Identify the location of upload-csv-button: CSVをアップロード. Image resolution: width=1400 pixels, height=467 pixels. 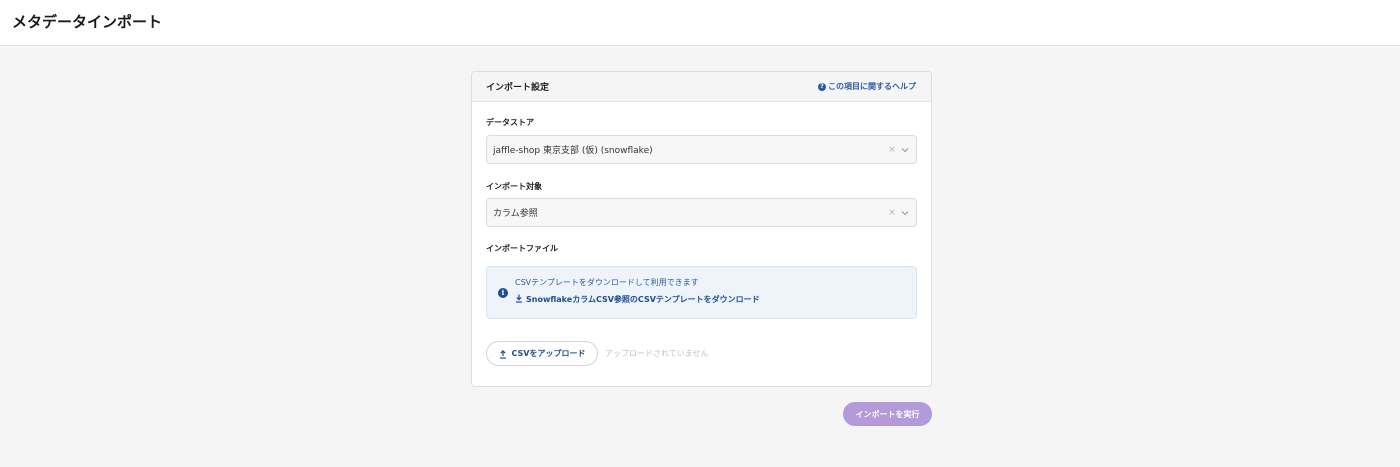
(542, 353).